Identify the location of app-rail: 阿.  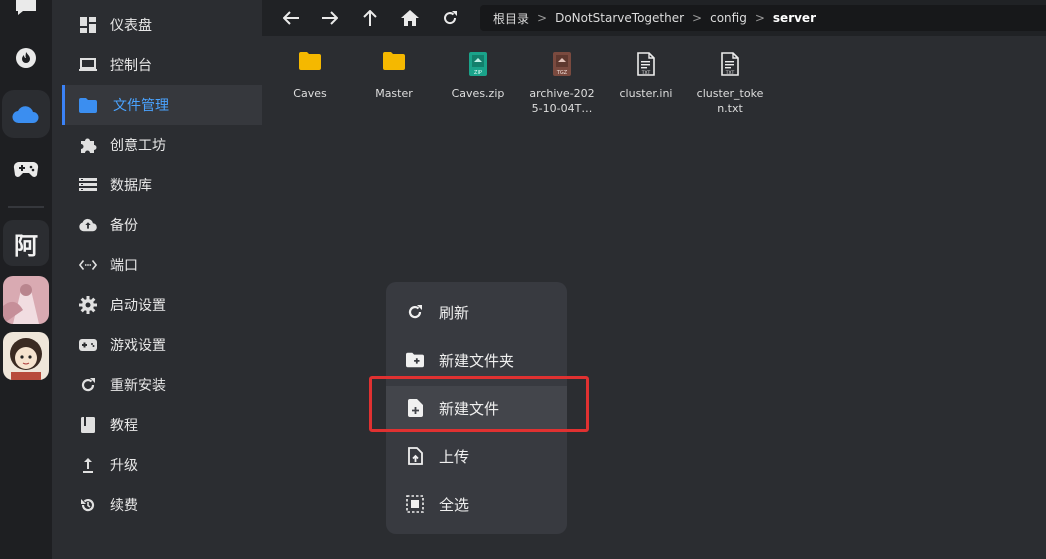
(26, 279).